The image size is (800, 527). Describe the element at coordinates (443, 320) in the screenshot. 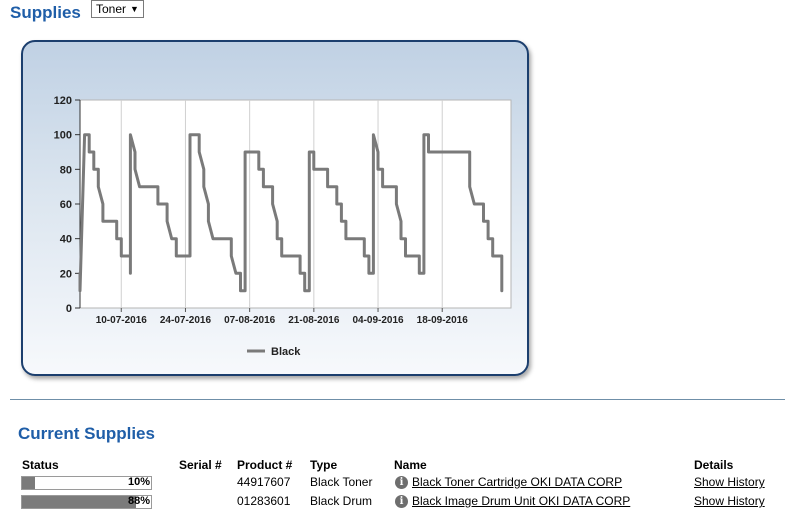

I see `x-tick-label: 18-09-2016` at that location.